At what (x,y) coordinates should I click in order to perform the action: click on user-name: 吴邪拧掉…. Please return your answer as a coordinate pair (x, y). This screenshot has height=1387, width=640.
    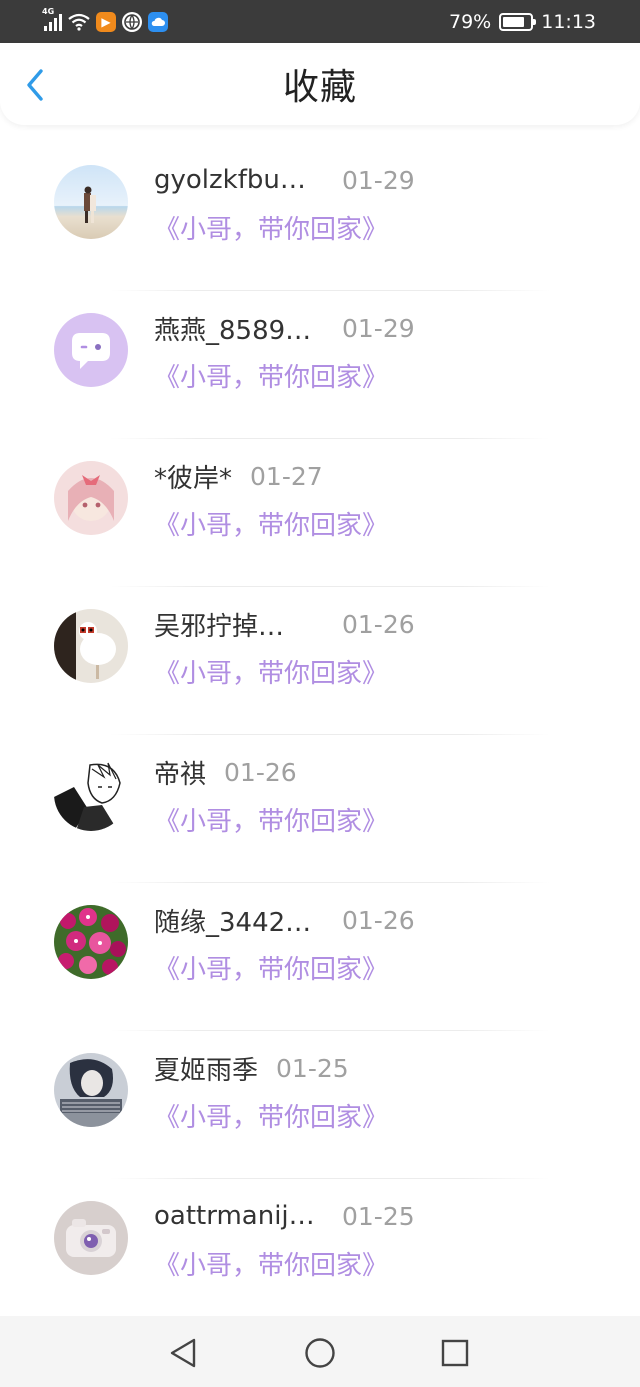
    Looking at the image, I should click on (239, 624).